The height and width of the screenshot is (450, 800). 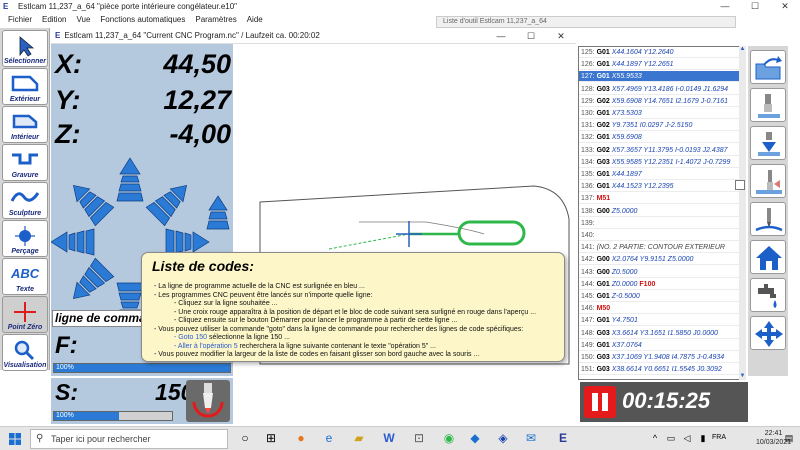 What do you see at coordinates (561, 36) in the screenshot?
I see `sub-close-button: ✕` at bounding box center [561, 36].